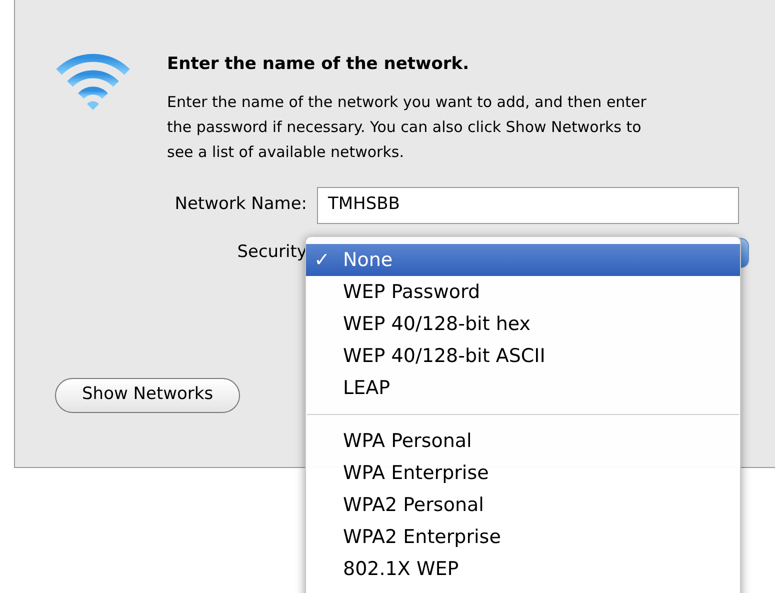 This screenshot has width=775, height=593. I want to click on check-mark: ✓, so click(322, 259).